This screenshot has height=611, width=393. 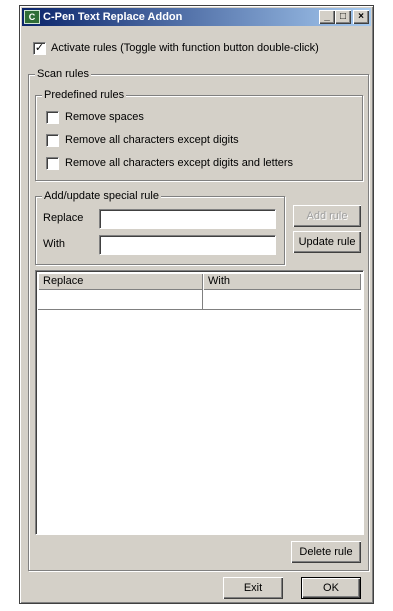 What do you see at coordinates (331, 588) in the screenshot?
I see `ok-button: OK` at bounding box center [331, 588].